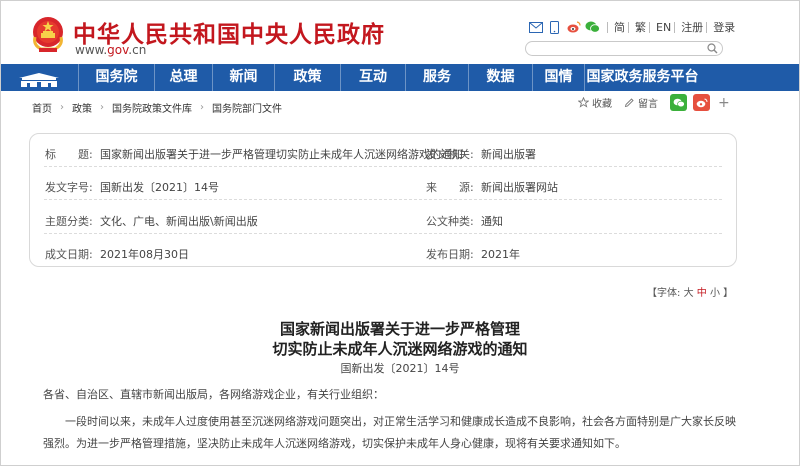  Describe the element at coordinates (152, 107) in the screenshot. I see `breadcrumb-policy-library: 国务院政策文件库` at that location.